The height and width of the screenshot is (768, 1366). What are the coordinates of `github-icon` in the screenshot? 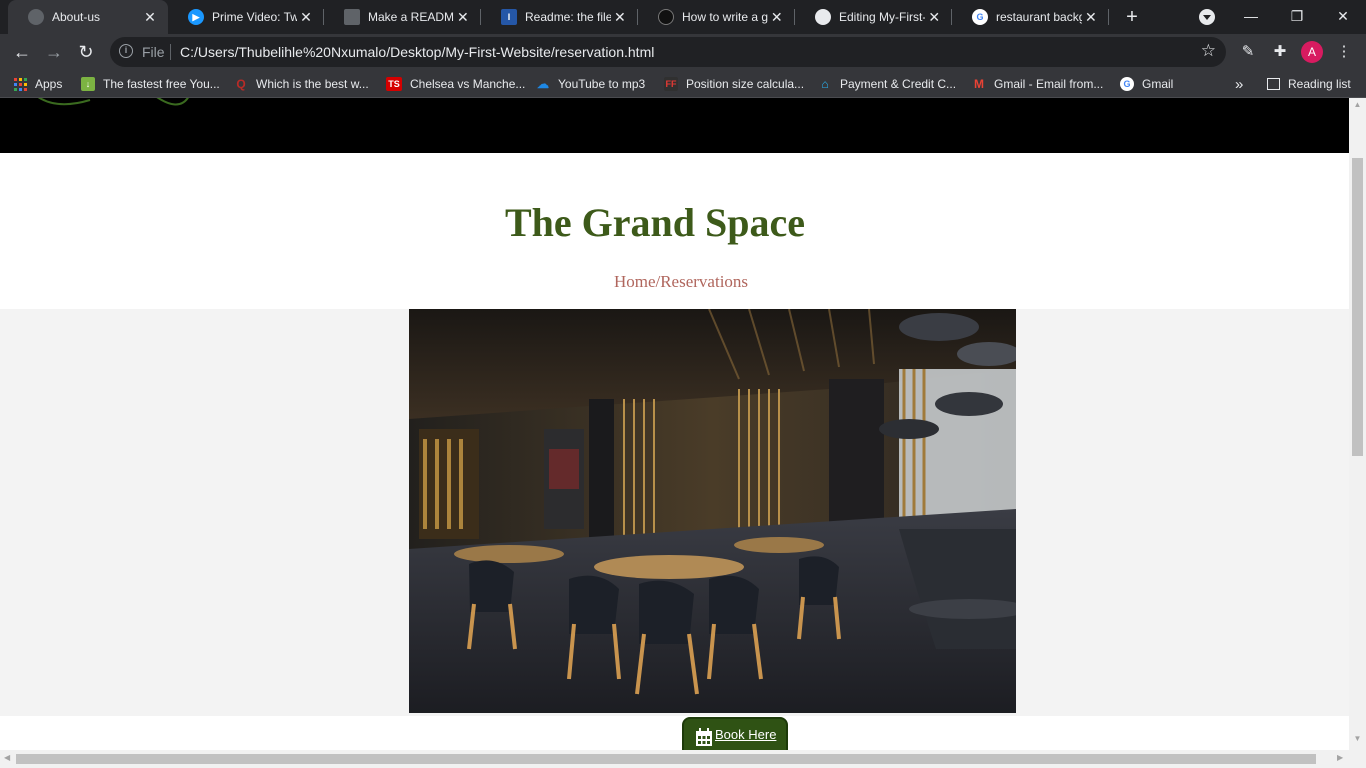 It's located at (823, 17).